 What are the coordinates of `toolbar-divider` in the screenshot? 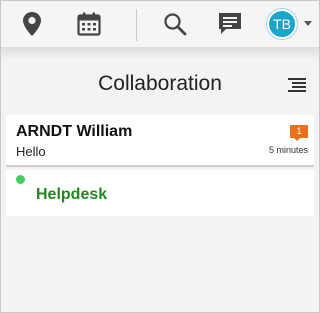 It's located at (136, 25).